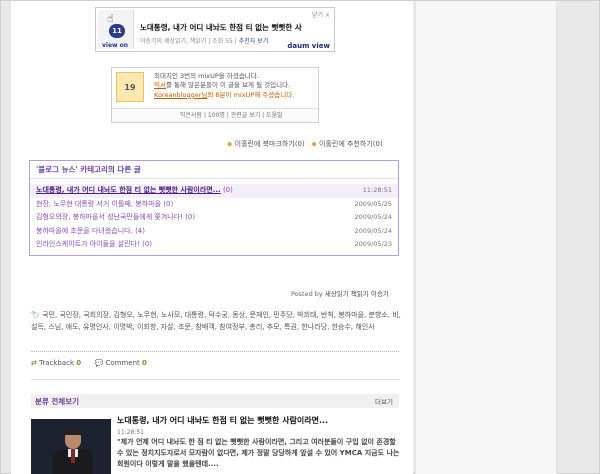 This screenshot has width=600, height=474. I want to click on mixup-line-2: 믹서를 통해 많은분들이 이 글을 보게 될 것입니다., so click(224, 85).